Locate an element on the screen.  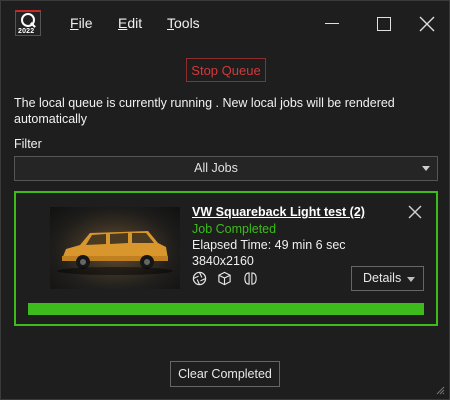
job-progress-bar is located at coordinates (226, 309).